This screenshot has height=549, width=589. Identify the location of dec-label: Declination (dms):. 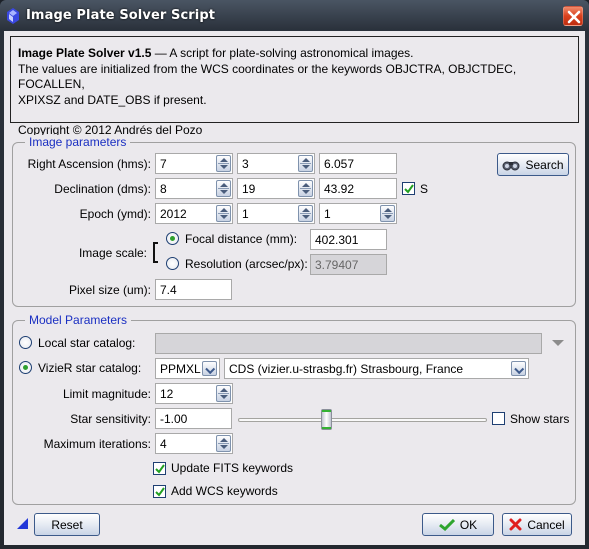
(102, 189).